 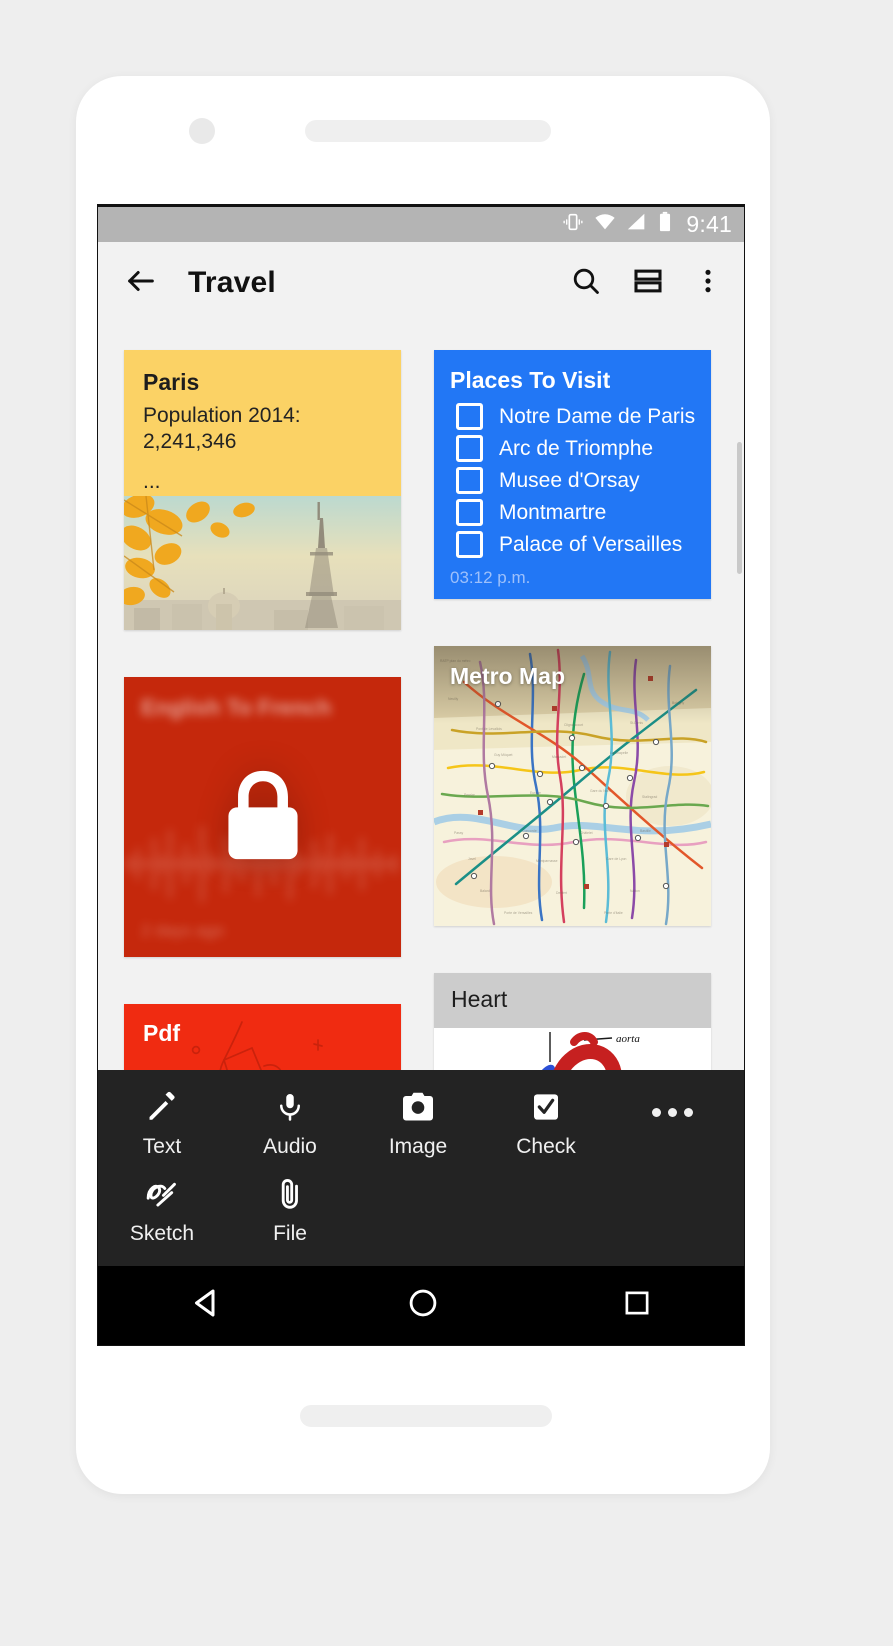 I want to click on pencil-icon, so click(x=162, y=1107).